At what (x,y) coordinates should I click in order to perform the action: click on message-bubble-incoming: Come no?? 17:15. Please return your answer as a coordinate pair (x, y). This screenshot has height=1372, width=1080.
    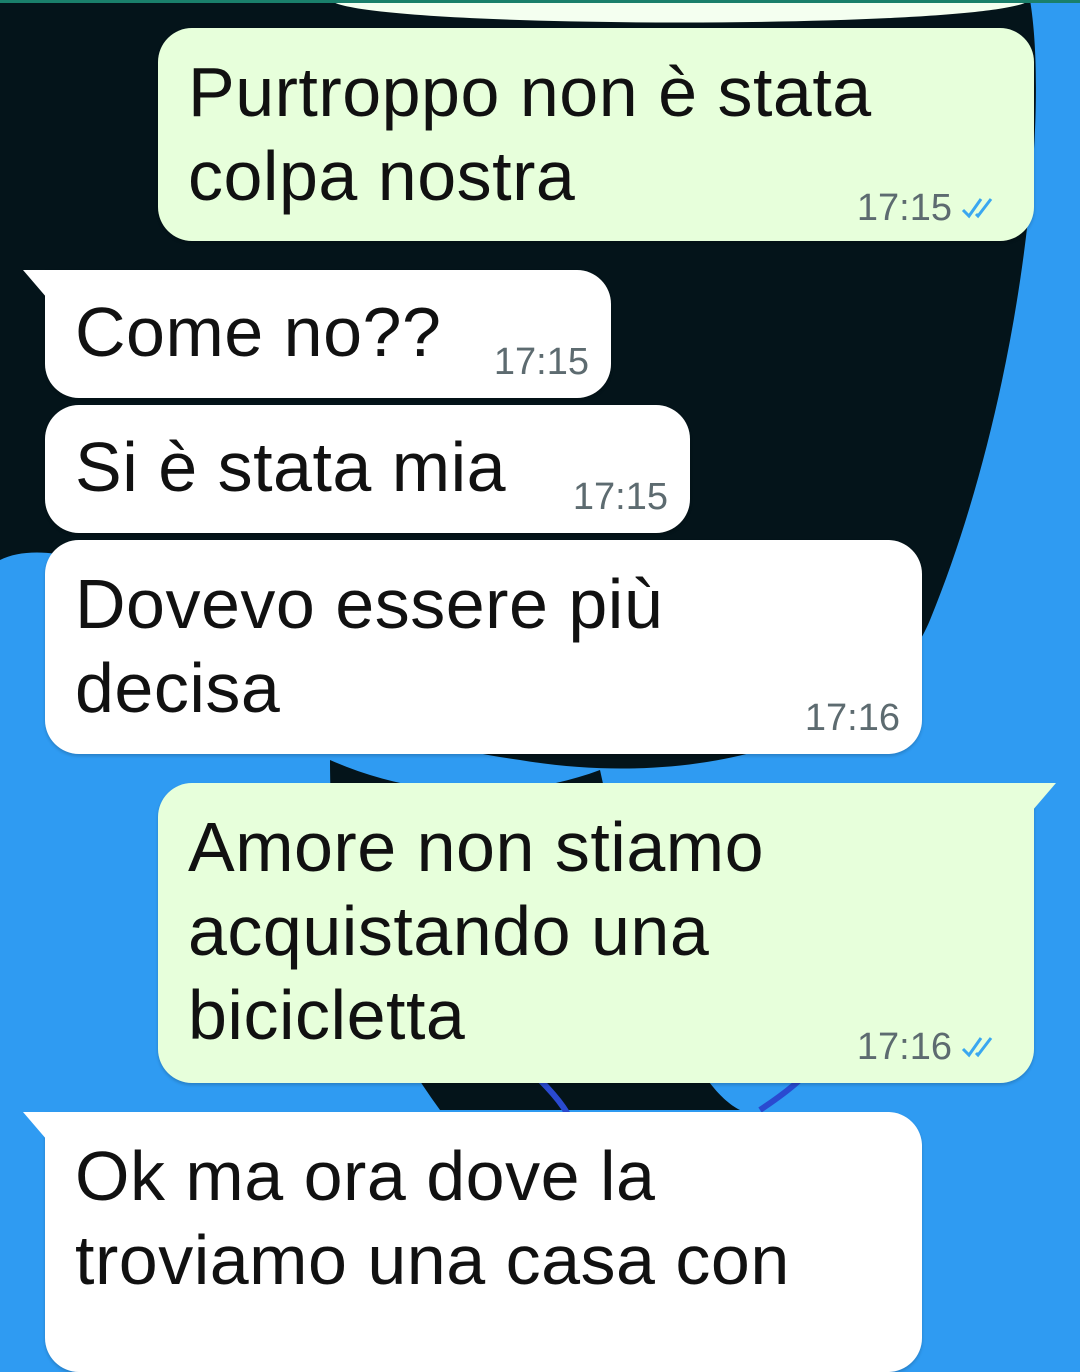
    Looking at the image, I should click on (317, 334).